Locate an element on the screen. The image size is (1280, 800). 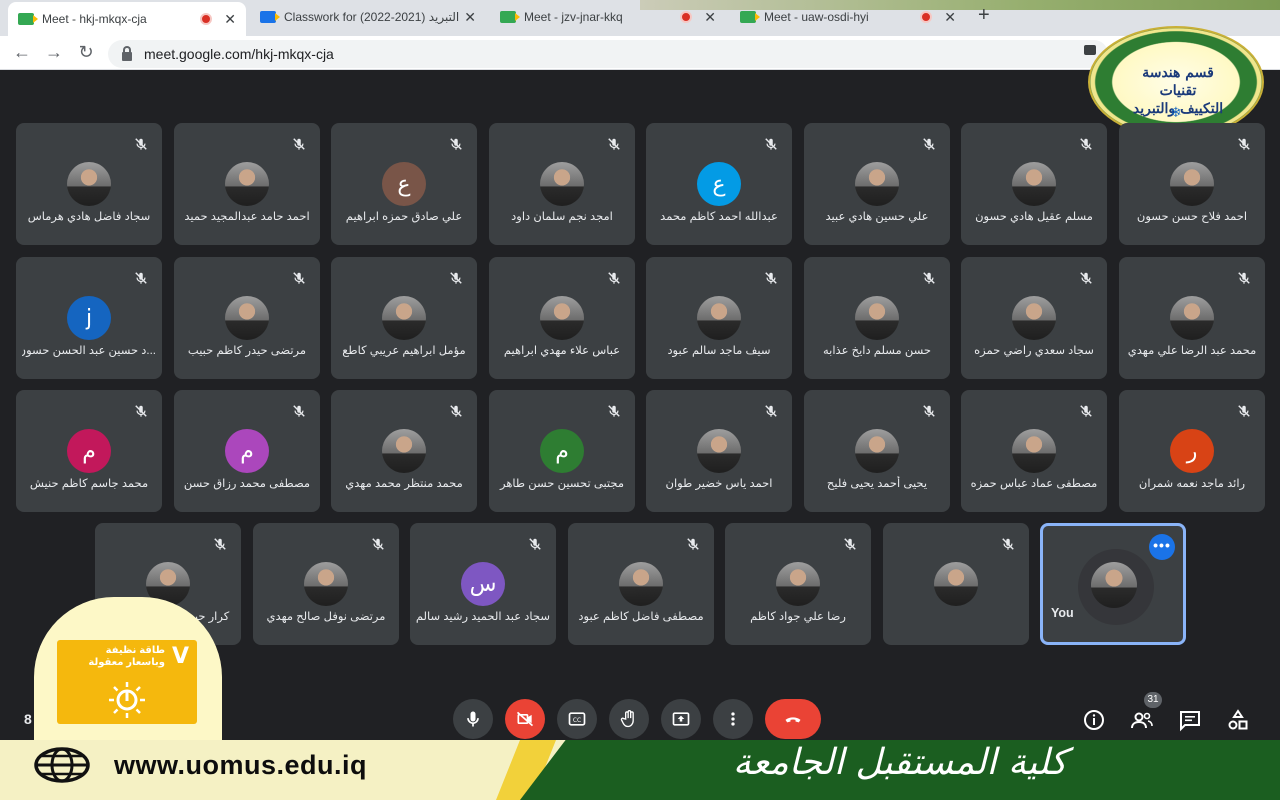
participant-tile: سجاد فاضل هادي هرماس is located at coordinates (89, 184).